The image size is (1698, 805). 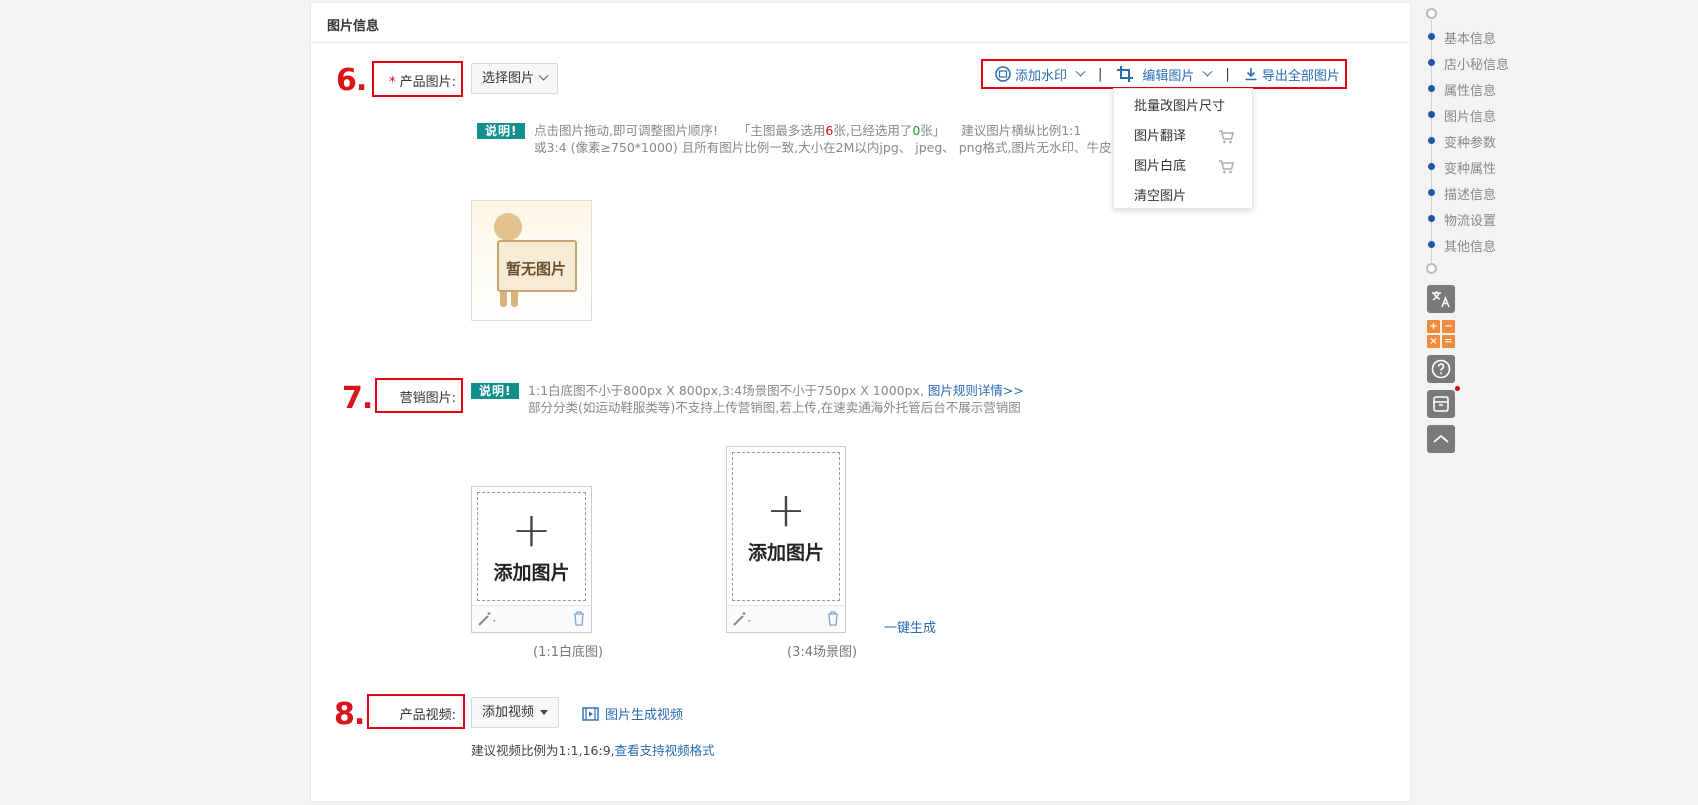 What do you see at coordinates (1470, 37) in the screenshot?
I see `nav-item-basic-info: 基本信息` at bounding box center [1470, 37].